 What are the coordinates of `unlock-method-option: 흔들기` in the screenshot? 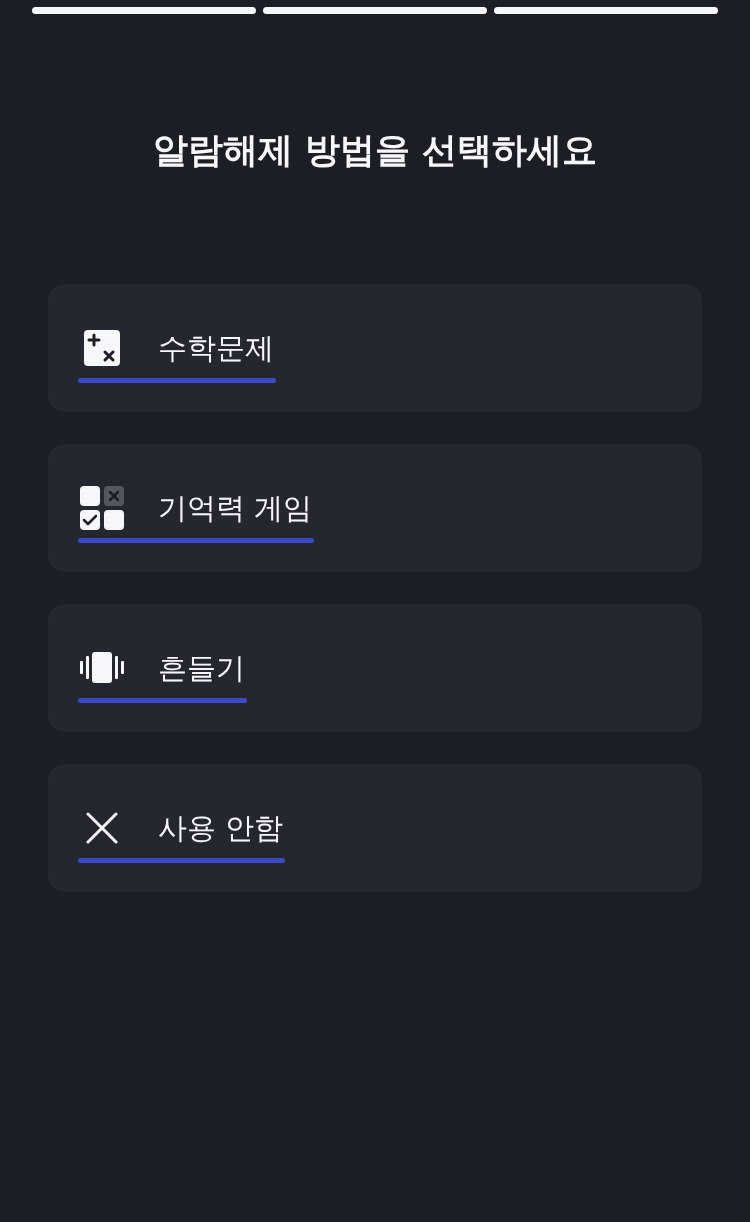 It's located at (375, 668).